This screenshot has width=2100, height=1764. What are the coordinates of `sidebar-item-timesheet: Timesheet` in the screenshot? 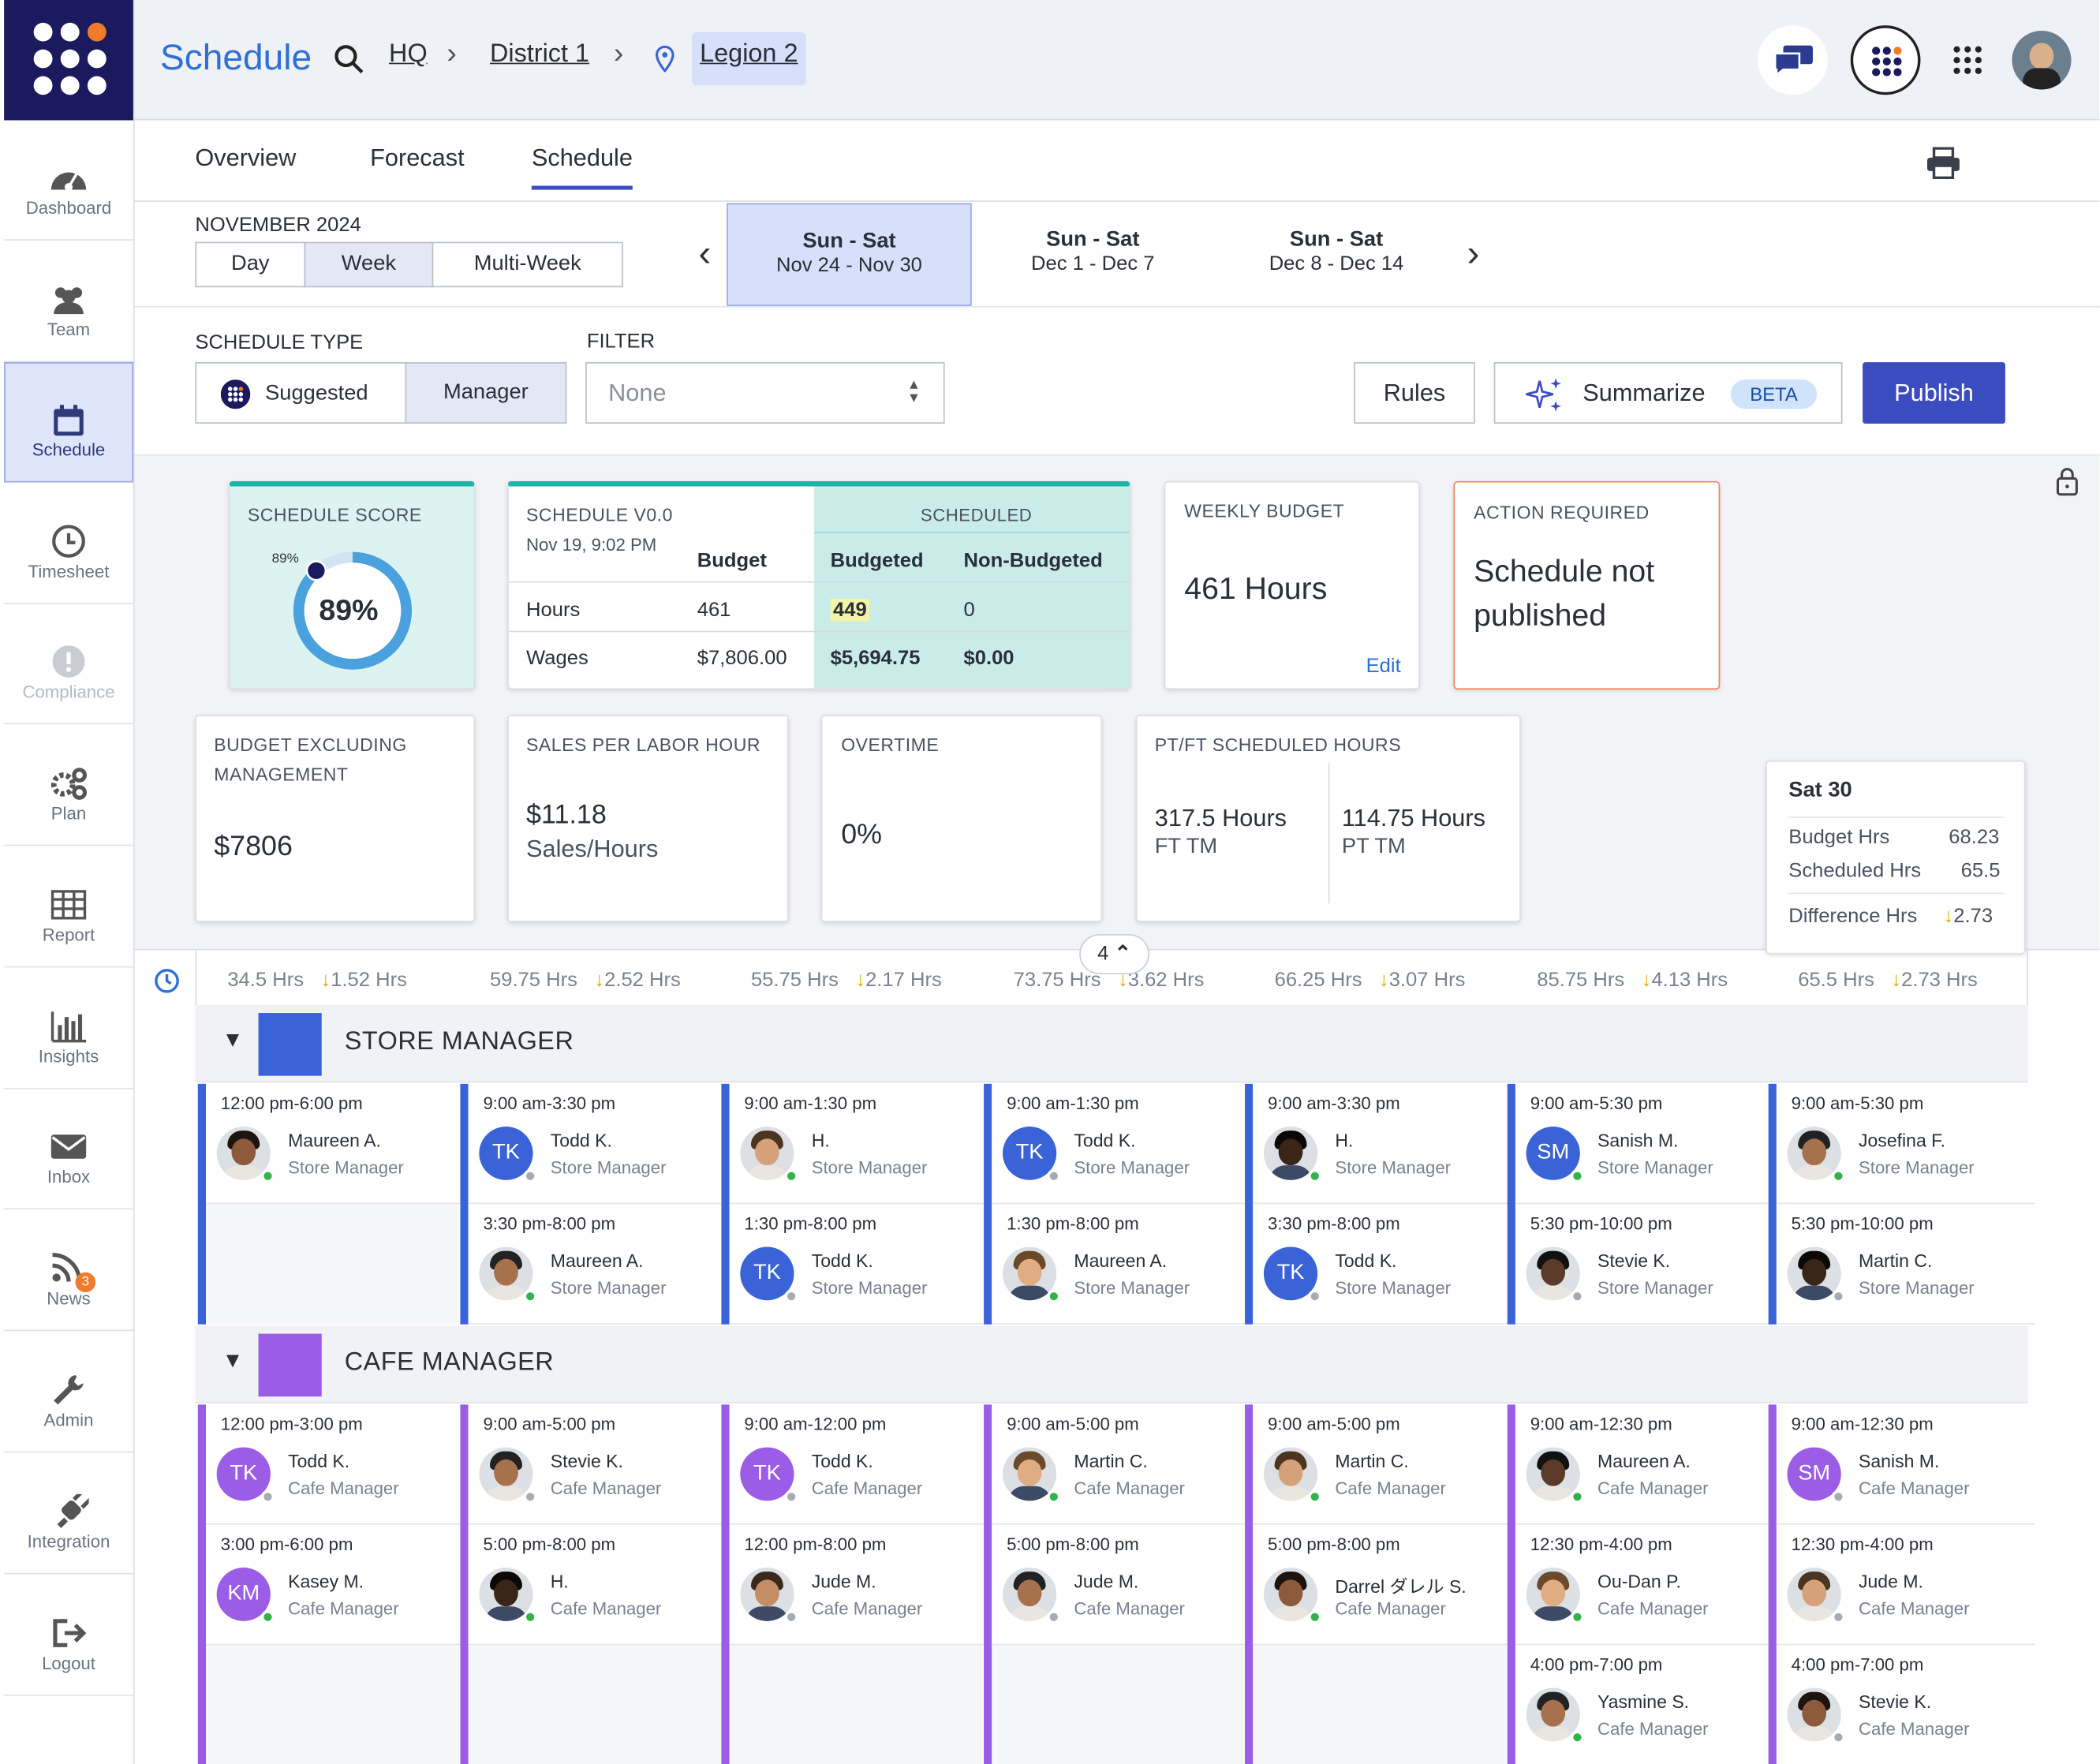 It's located at (68, 544).